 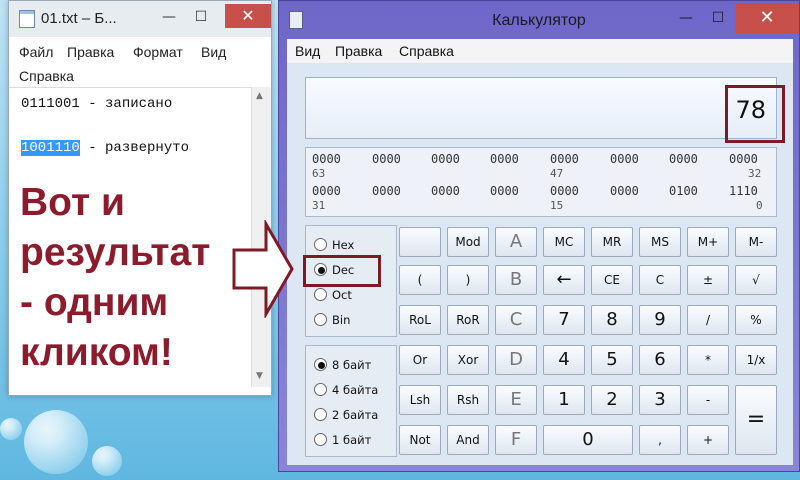 What do you see at coordinates (564, 400) in the screenshot?
I see `digit-1-key: 1` at bounding box center [564, 400].